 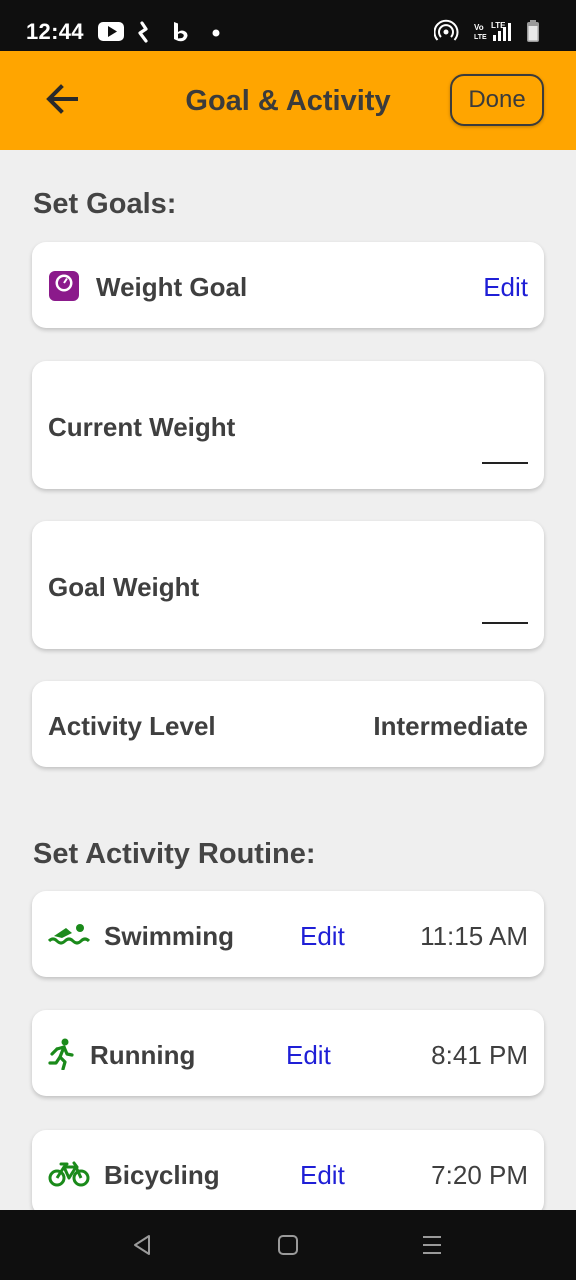 What do you see at coordinates (143, 1245) in the screenshot?
I see `back-triangle-icon` at bounding box center [143, 1245].